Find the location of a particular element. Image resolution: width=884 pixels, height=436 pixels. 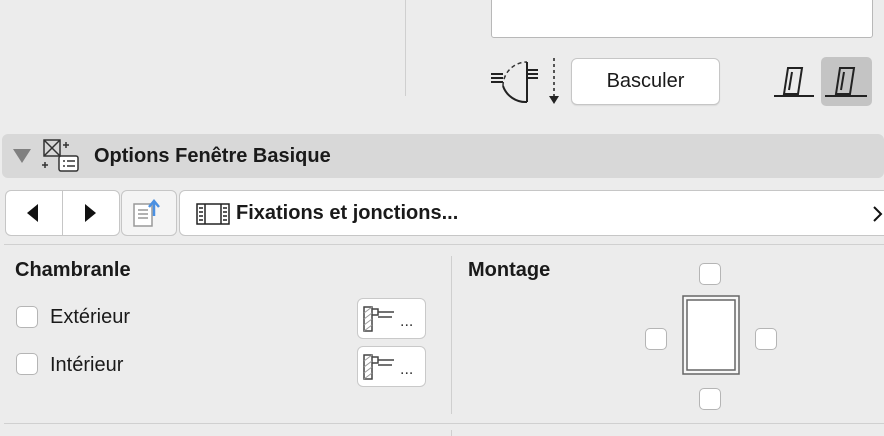

montage-left-checkbox is located at coordinates (656, 339).